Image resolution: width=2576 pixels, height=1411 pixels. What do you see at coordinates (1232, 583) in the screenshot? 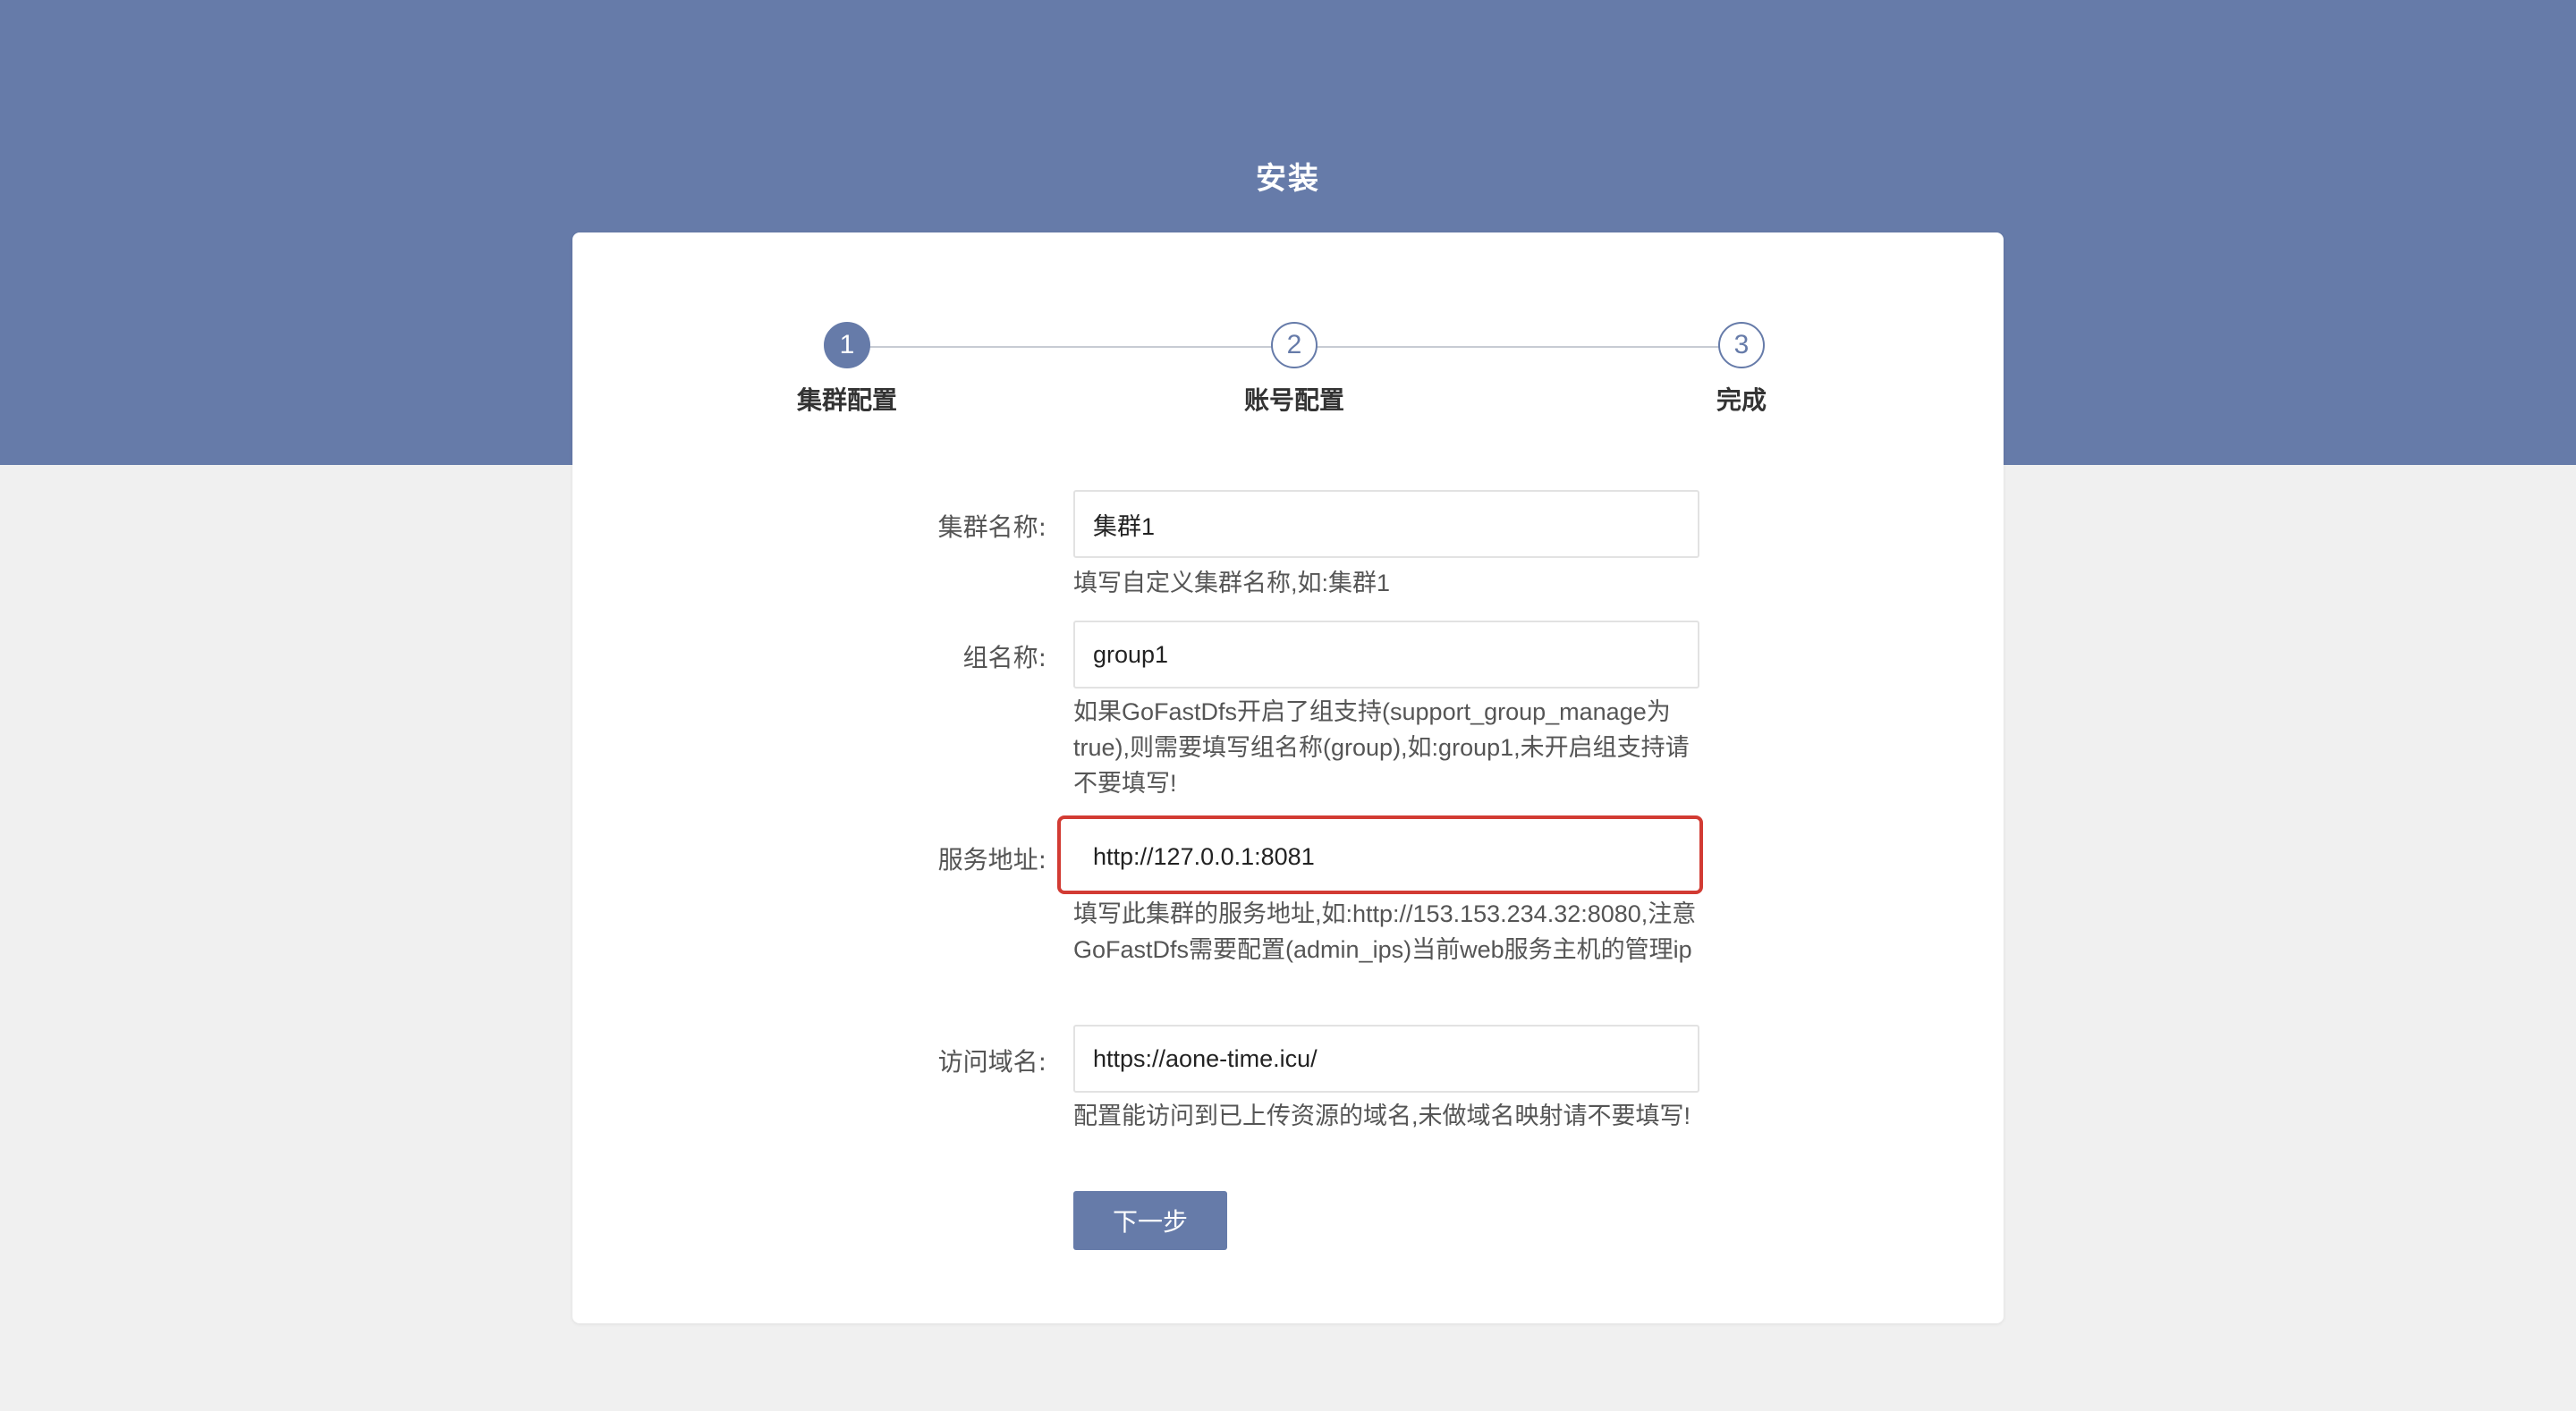
I see `cluster-name-hint: 填写自定义集群名称,如:集群1` at bounding box center [1232, 583].